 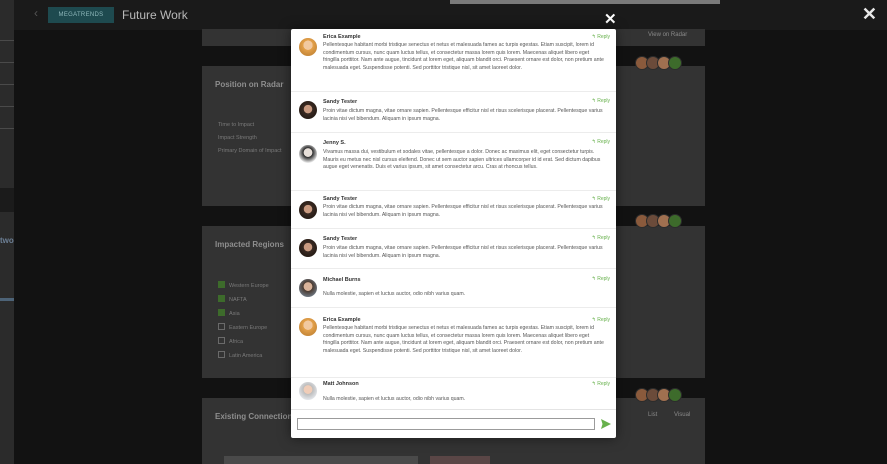 I want to click on region-label: Africa, so click(x=236, y=342).